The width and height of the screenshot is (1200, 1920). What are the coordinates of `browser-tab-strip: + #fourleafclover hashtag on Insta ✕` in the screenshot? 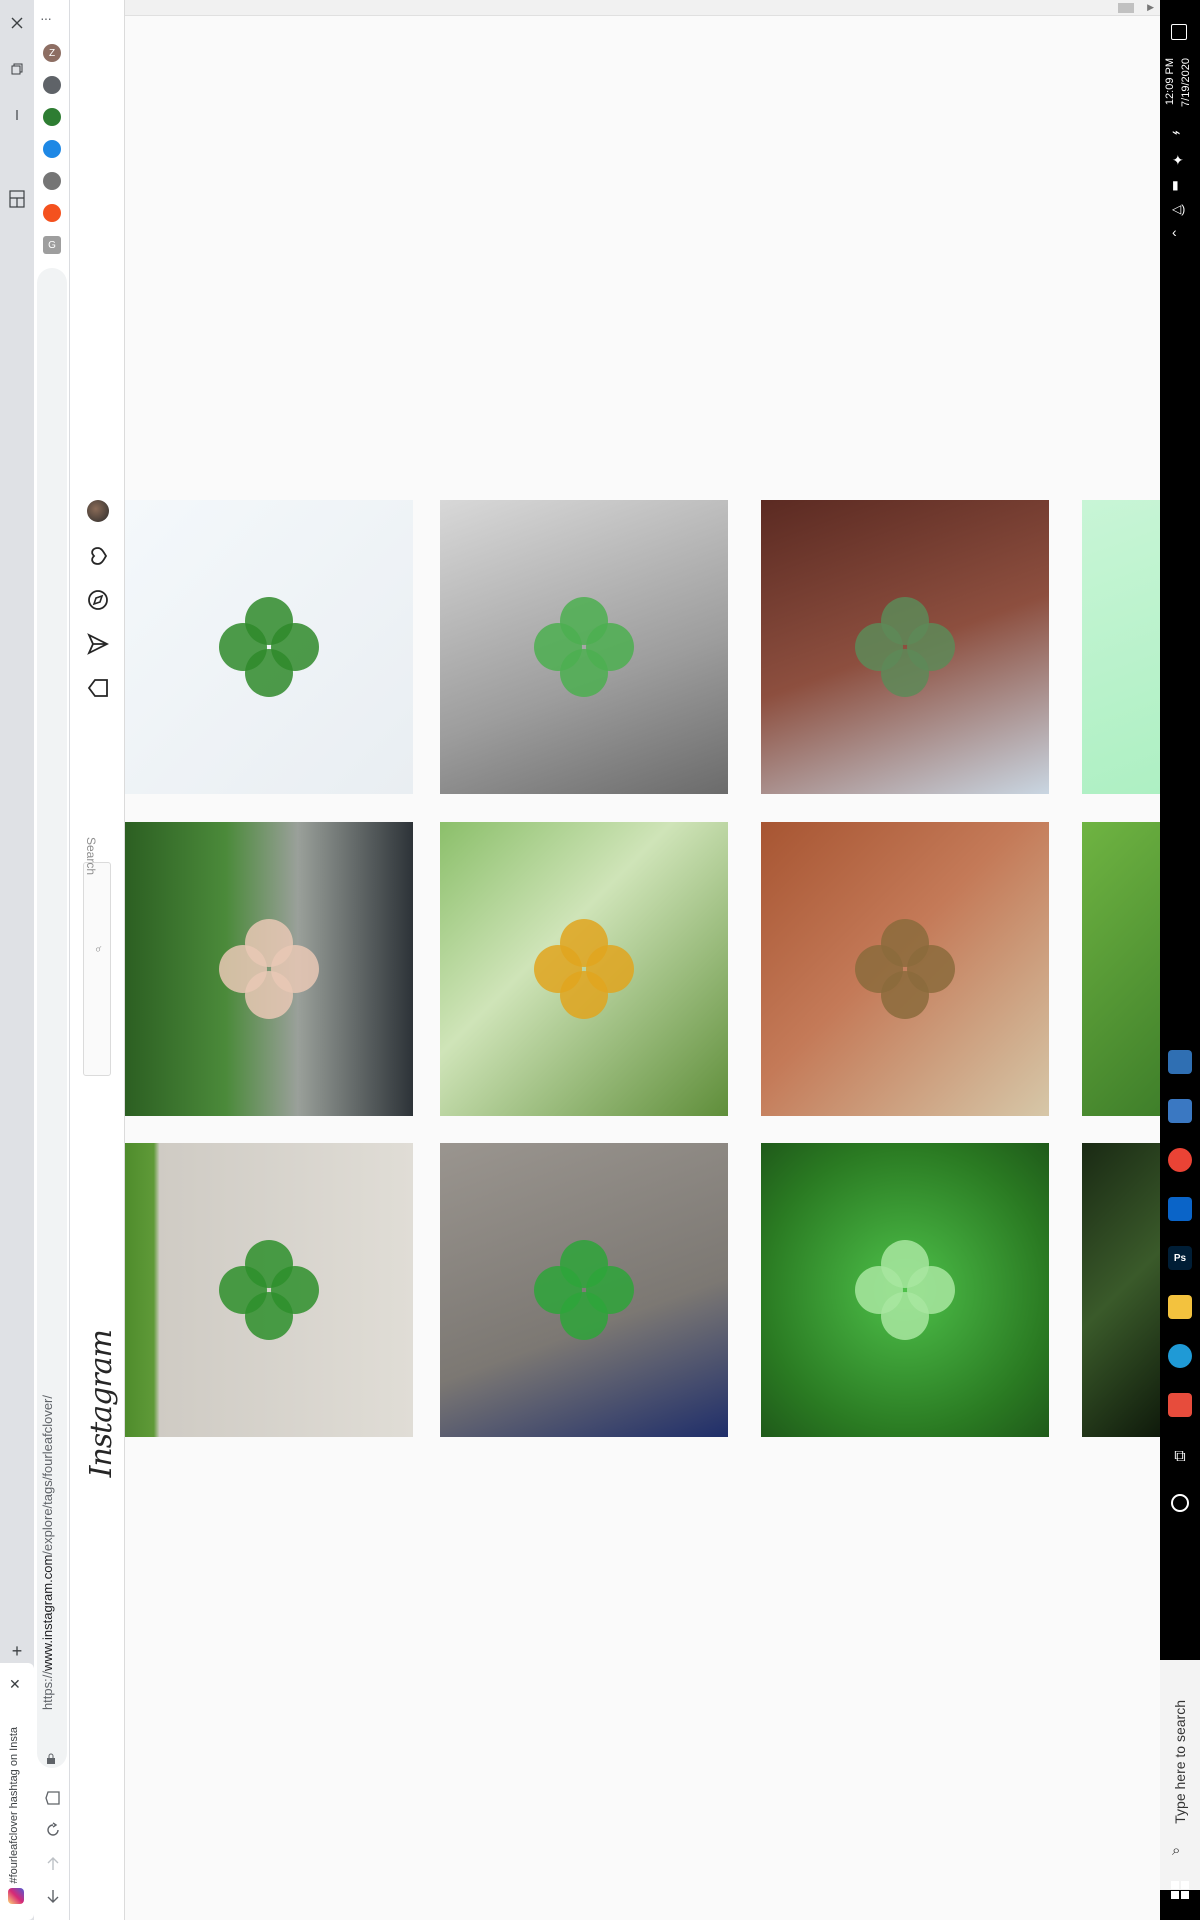 It's located at (17, 960).